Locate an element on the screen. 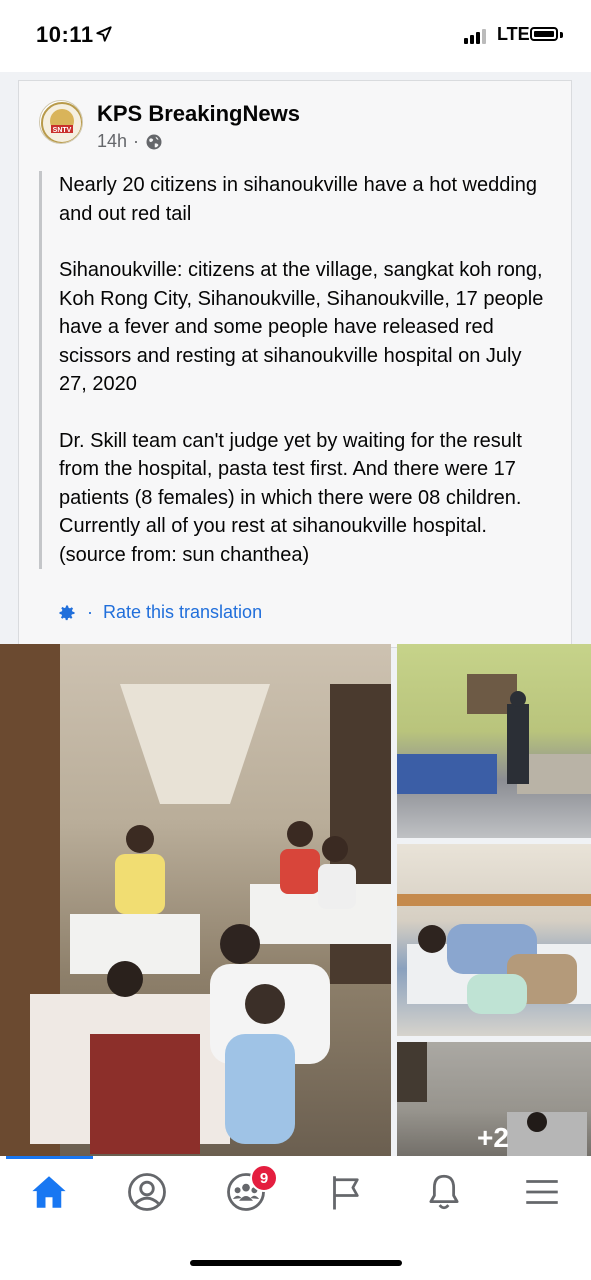 This screenshot has height=1280, width=591. signal-strength-icon is located at coordinates (475, 36).